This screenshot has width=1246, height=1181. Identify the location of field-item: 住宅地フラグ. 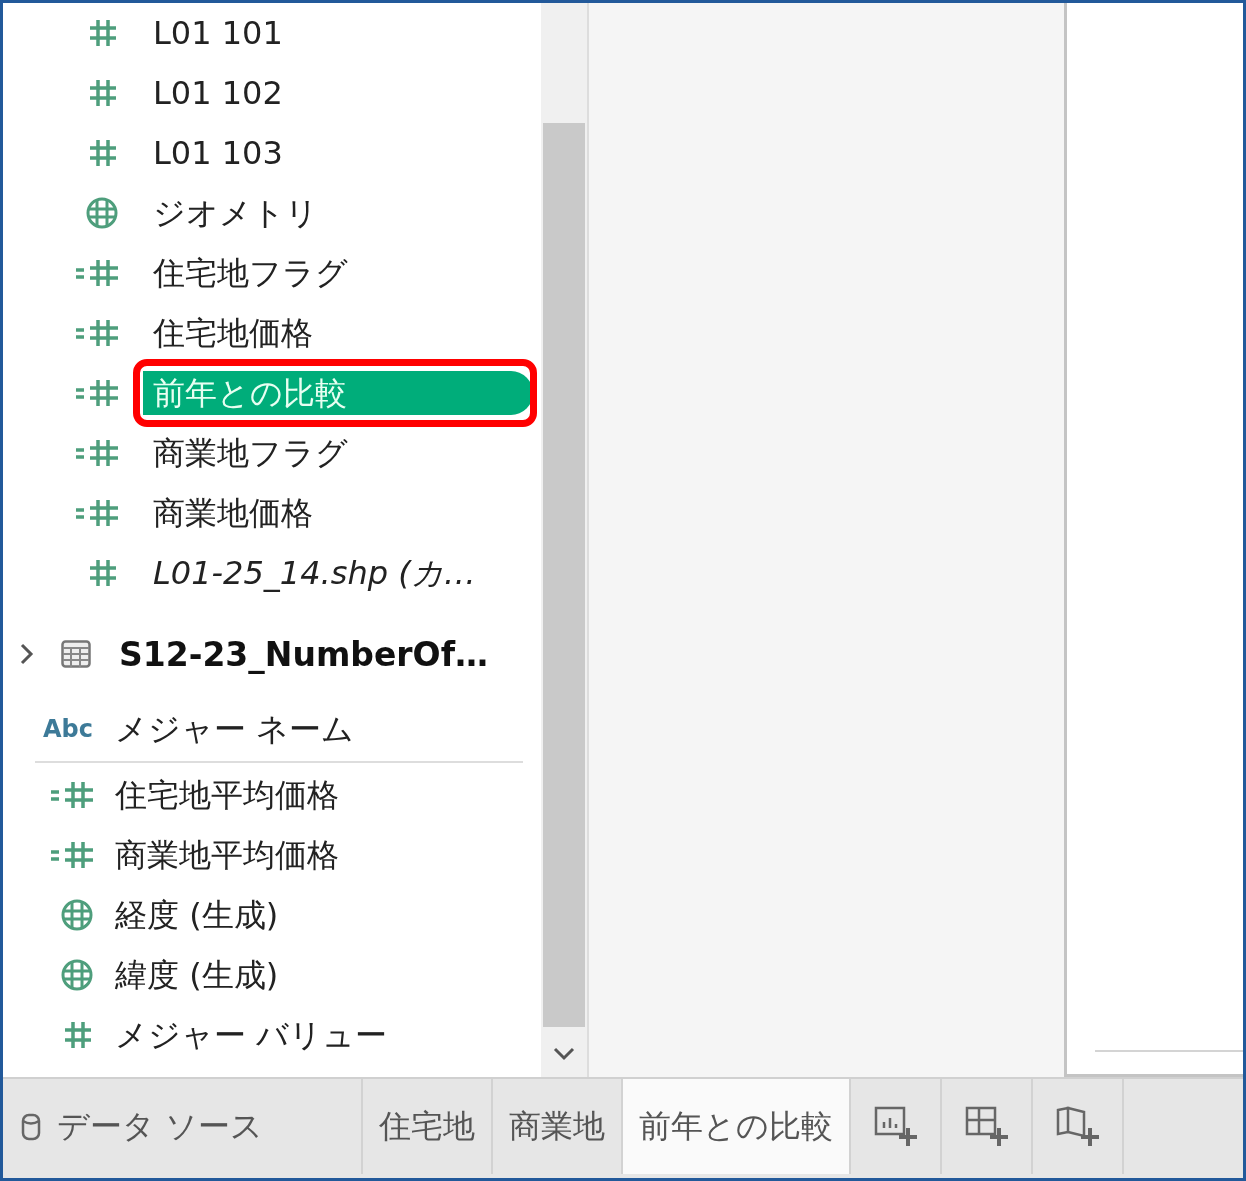
(250, 273).